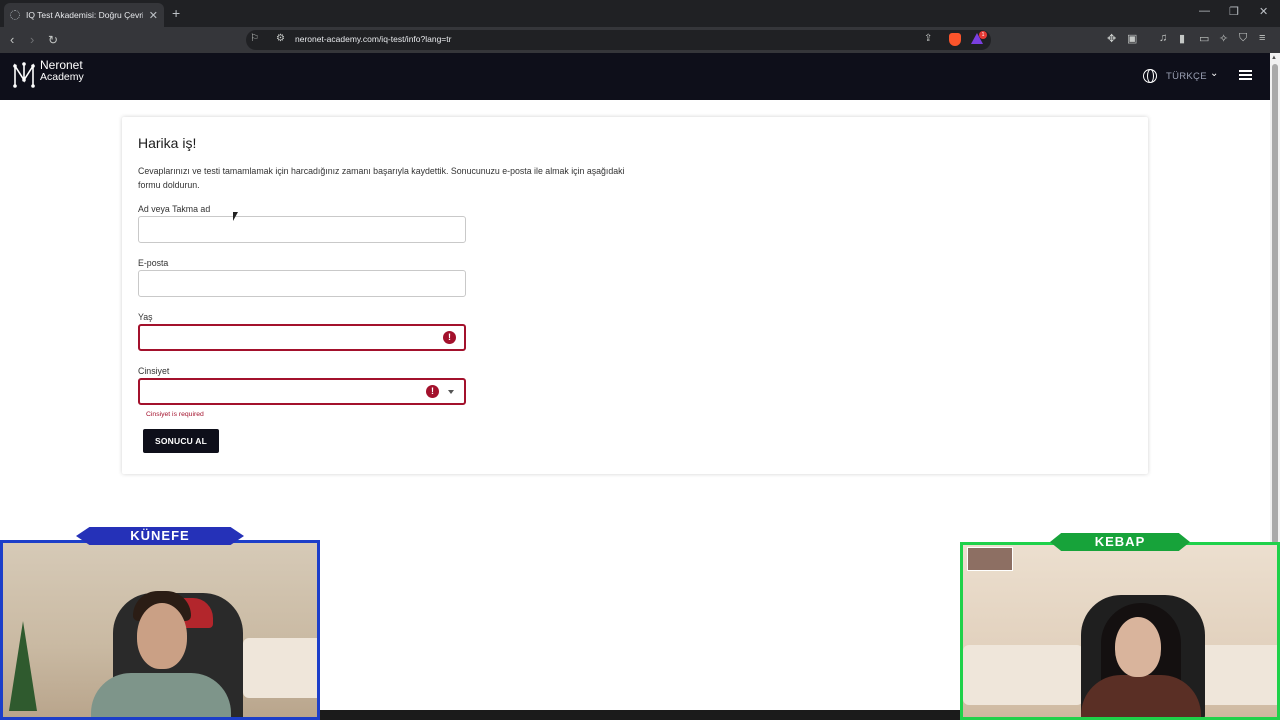 The image size is (1280, 720). What do you see at coordinates (1120, 542) in the screenshot?
I see `right-cam-tag: KEBAP` at bounding box center [1120, 542].